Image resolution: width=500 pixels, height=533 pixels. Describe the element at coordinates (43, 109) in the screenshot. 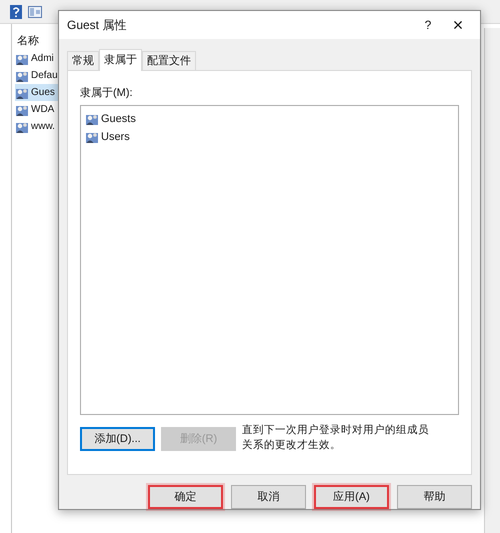

I see `list-item: WDA` at that location.